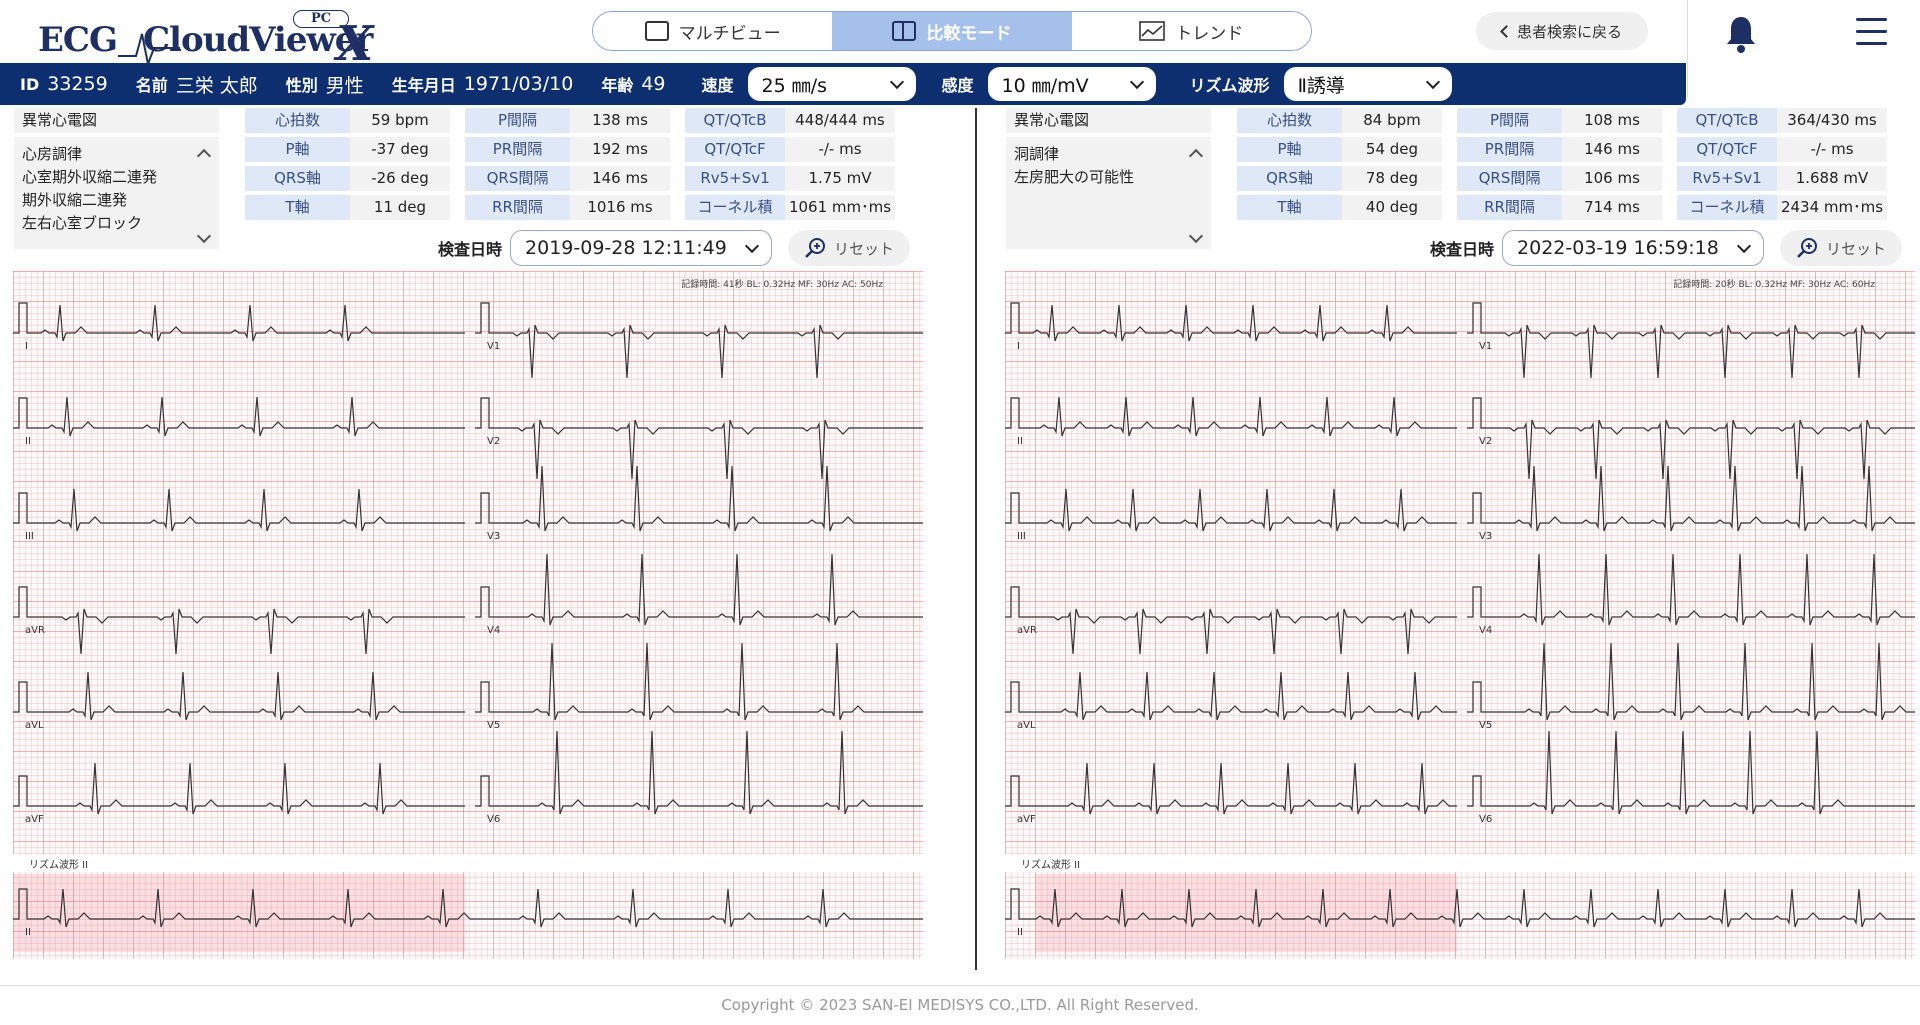 This screenshot has height=1025, width=1920. What do you see at coordinates (216, 85) in the screenshot?
I see `patient-name-value: 三栄 太郎` at bounding box center [216, 85].